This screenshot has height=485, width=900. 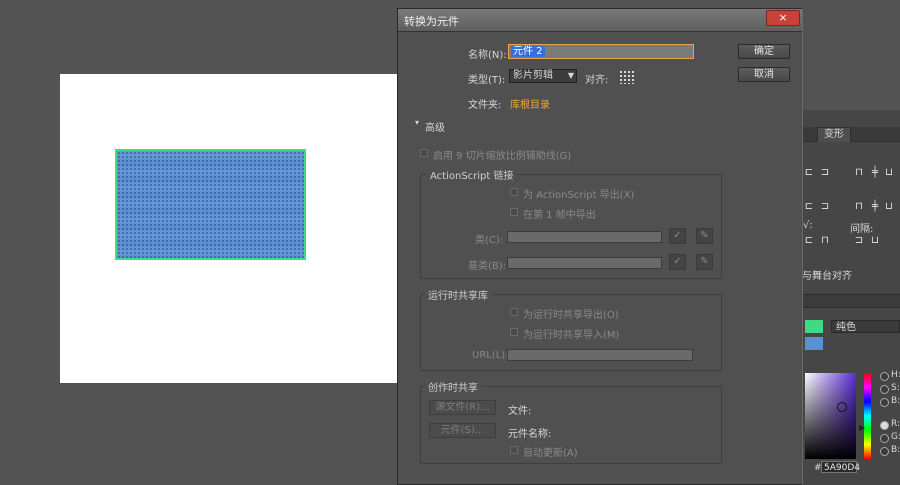 I want to click on radio-g, so click(x=884, y=438).